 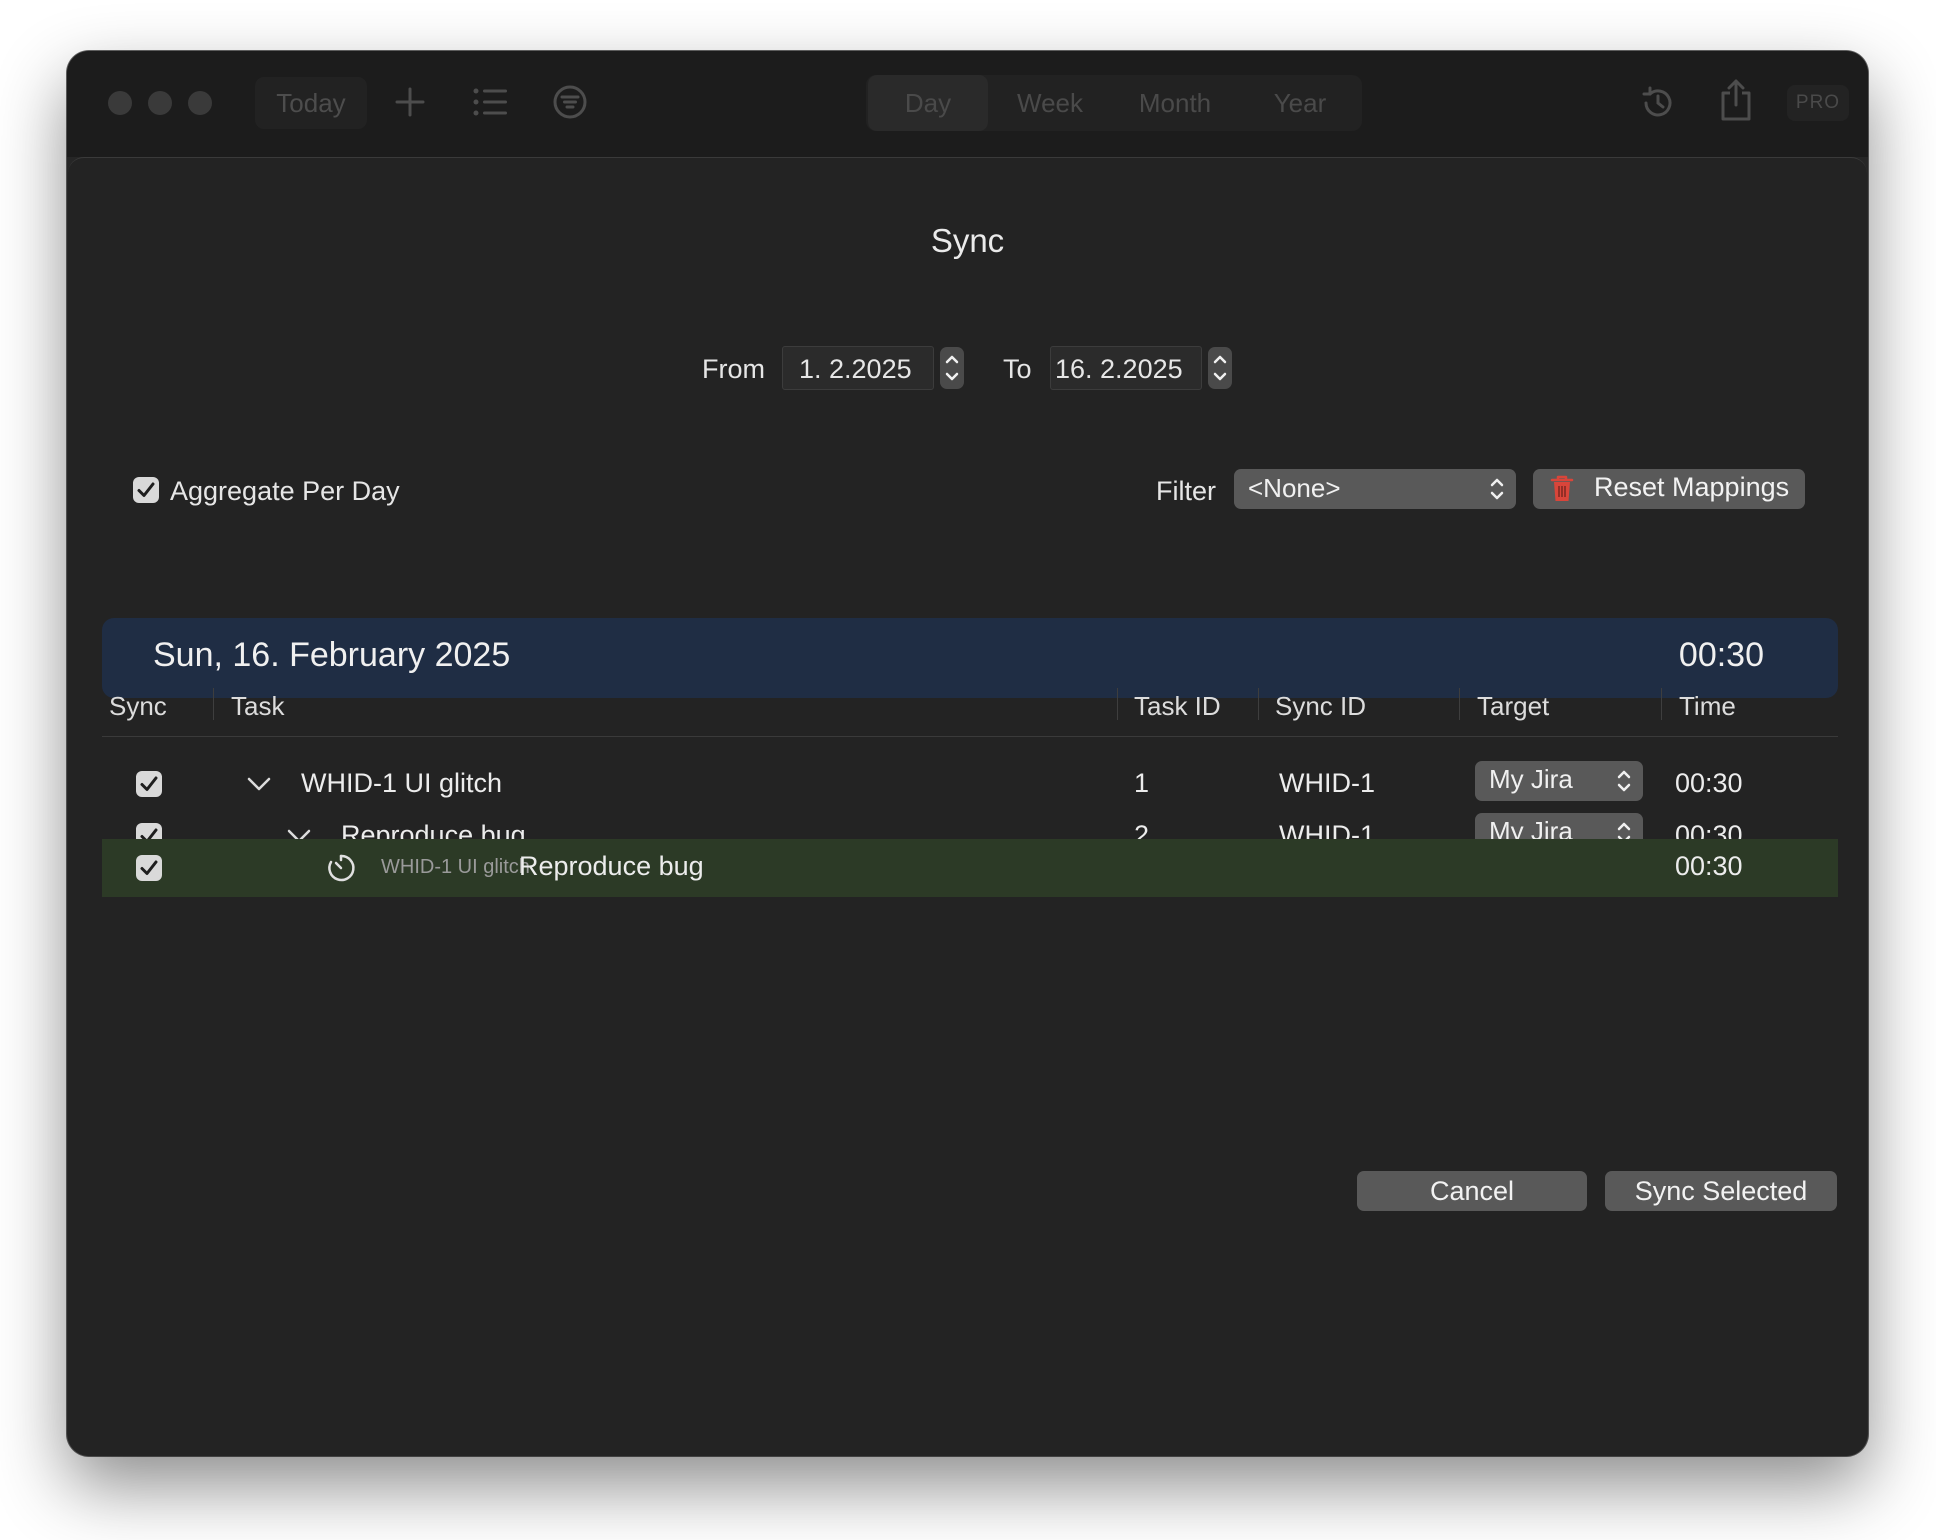 I want to click on row-task-id: 1, so click(x=1142, y=783).